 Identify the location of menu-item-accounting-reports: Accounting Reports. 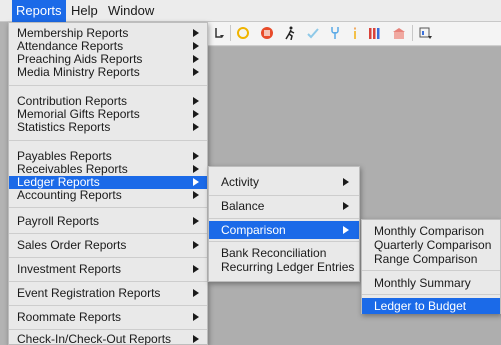
(108, 195).